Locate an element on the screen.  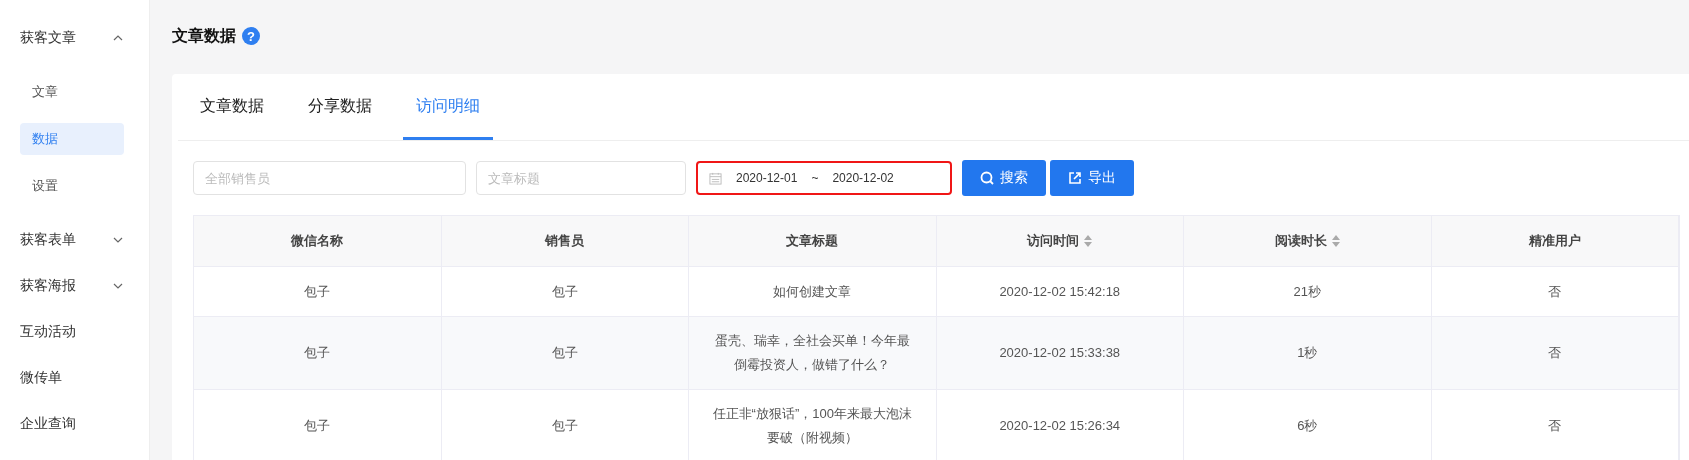
sidebar-item: 获客文章 is located at coordinates (74, 38).